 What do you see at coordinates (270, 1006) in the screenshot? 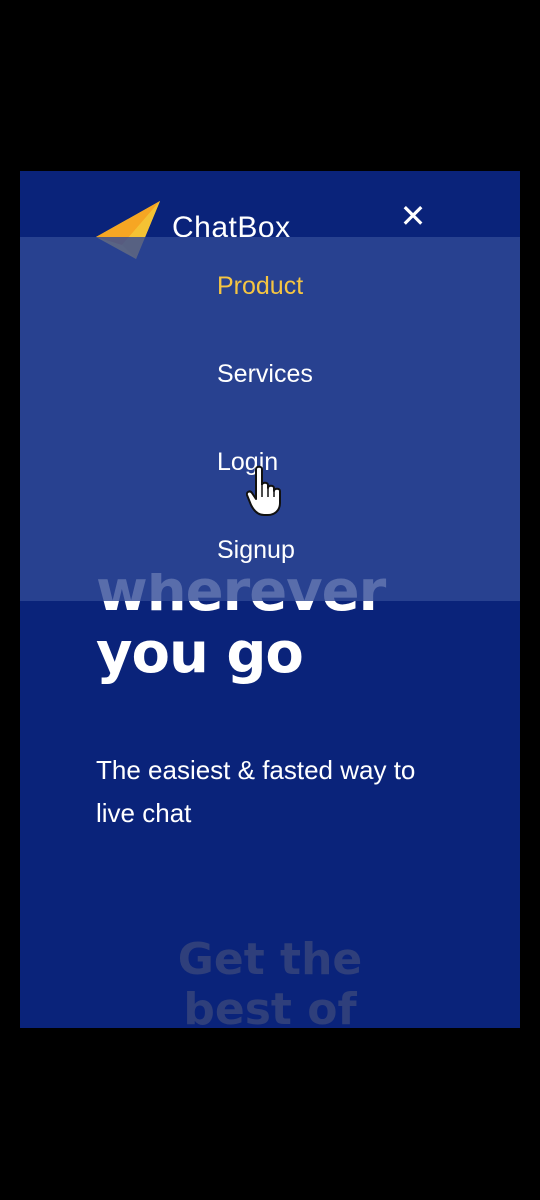
I see `promo-heading-line-2: best of` at bounding box center [270, 1006].